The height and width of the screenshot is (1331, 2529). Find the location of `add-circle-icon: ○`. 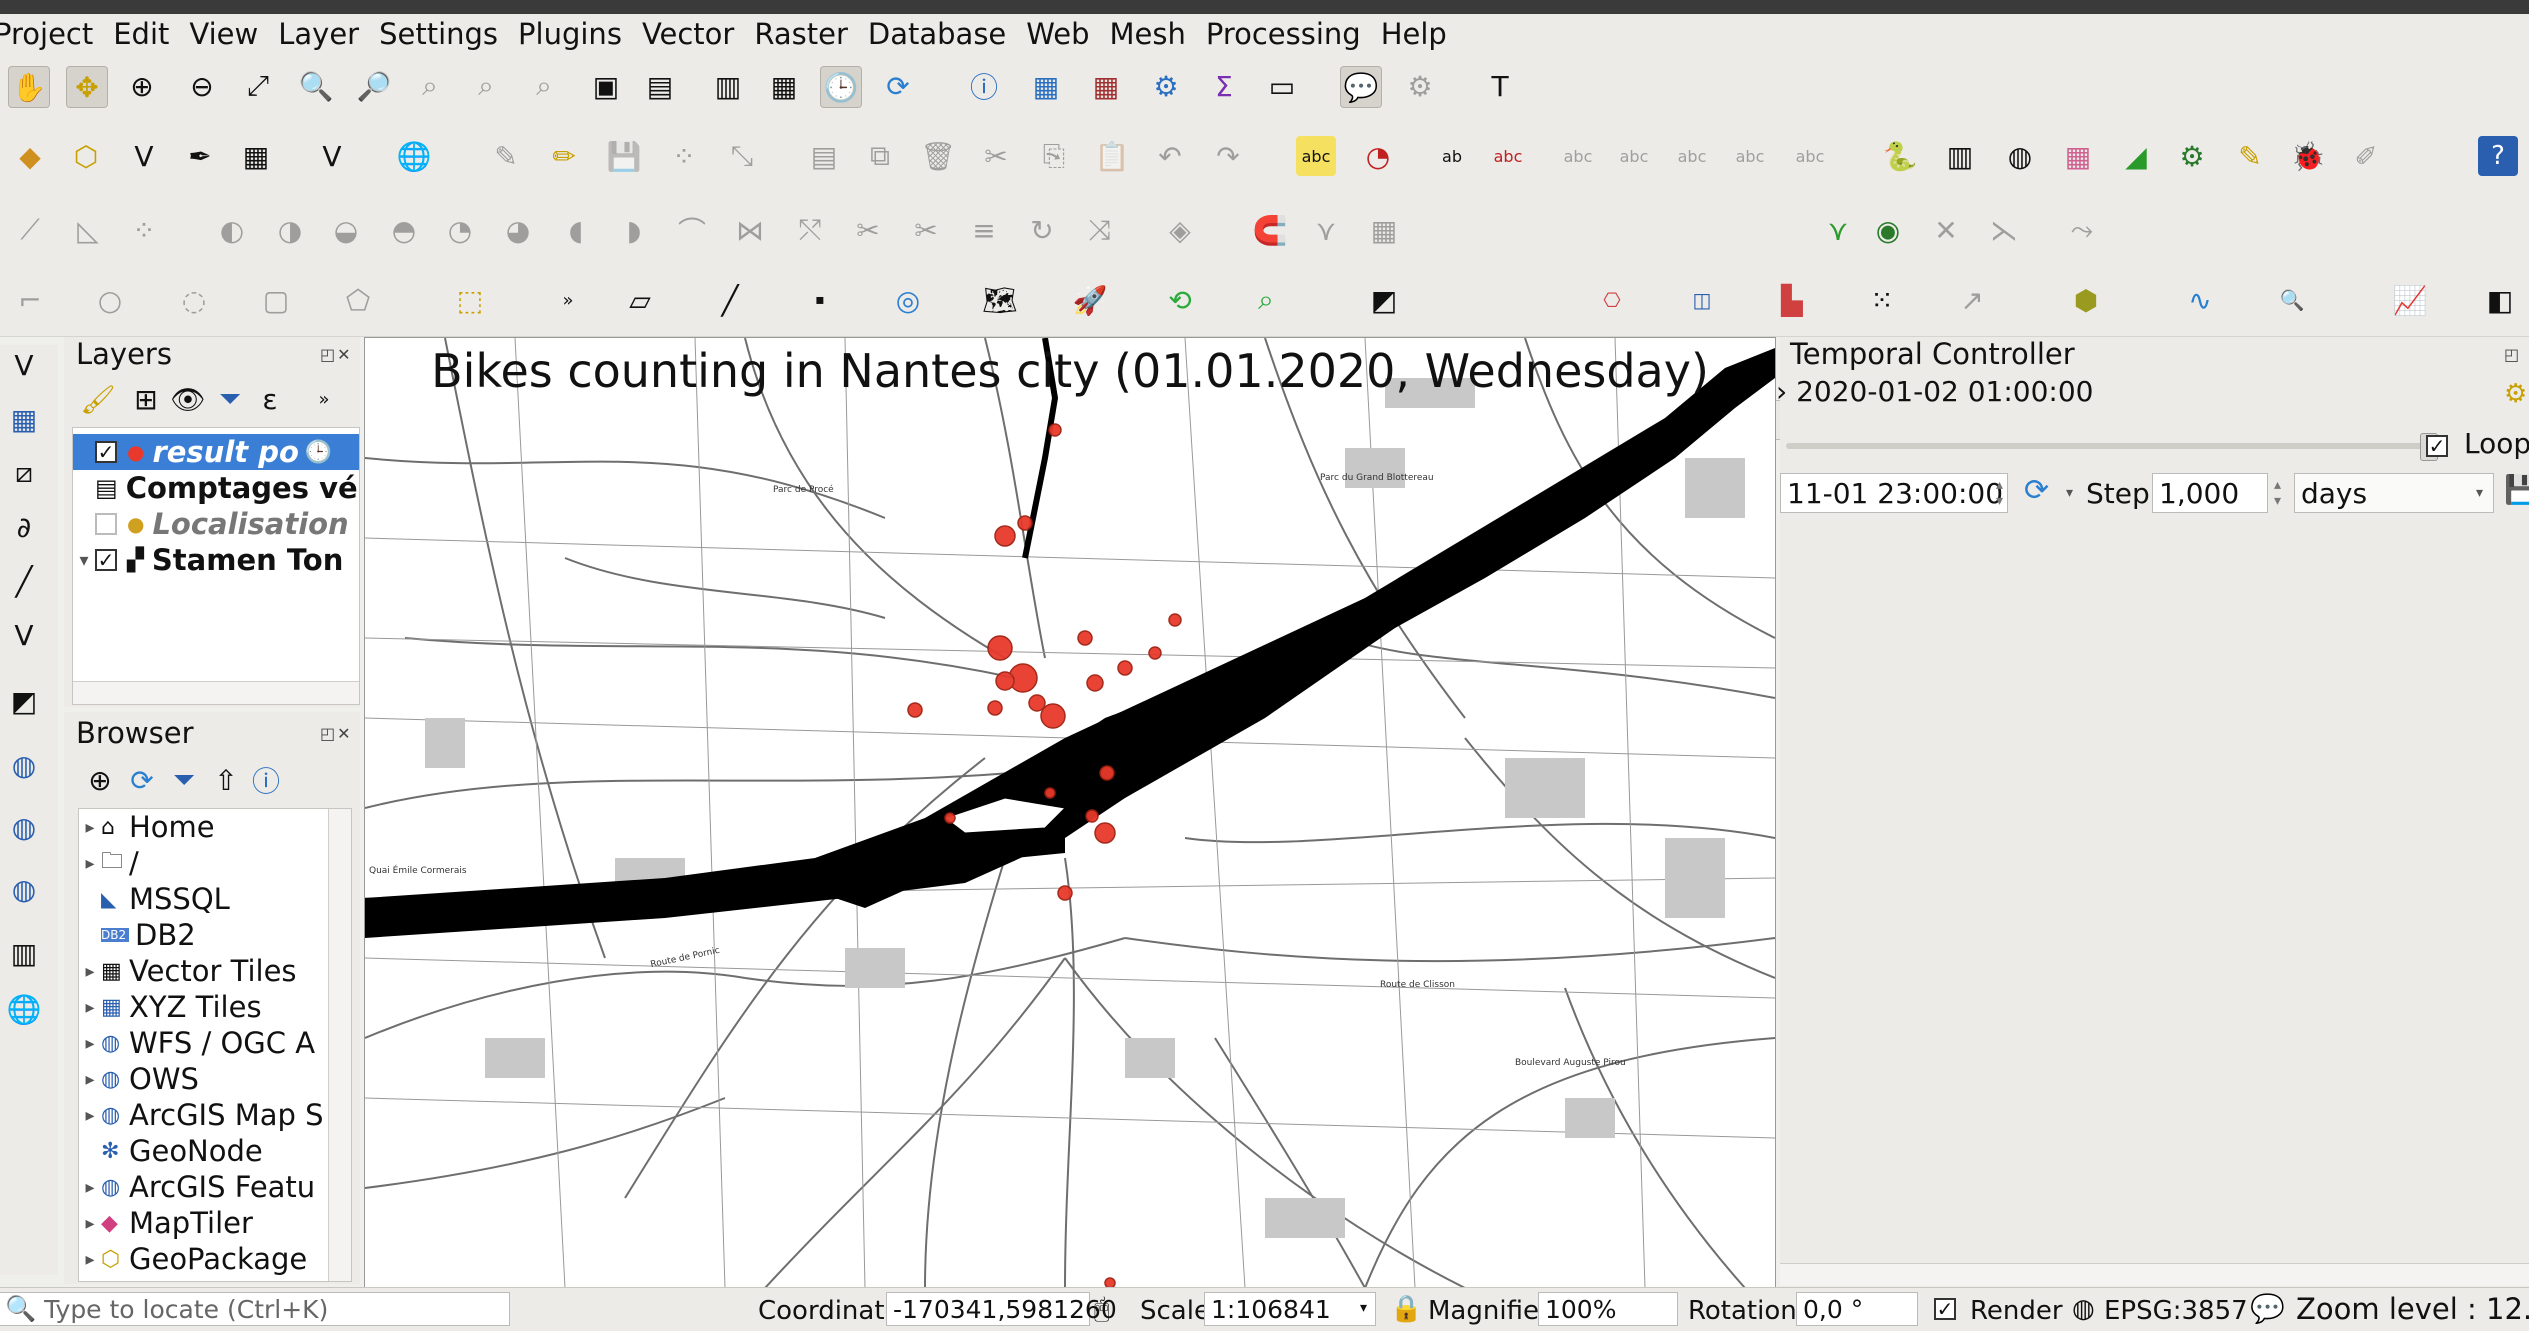

add-circle-icon: ○ is located at coordinates (110, 300).